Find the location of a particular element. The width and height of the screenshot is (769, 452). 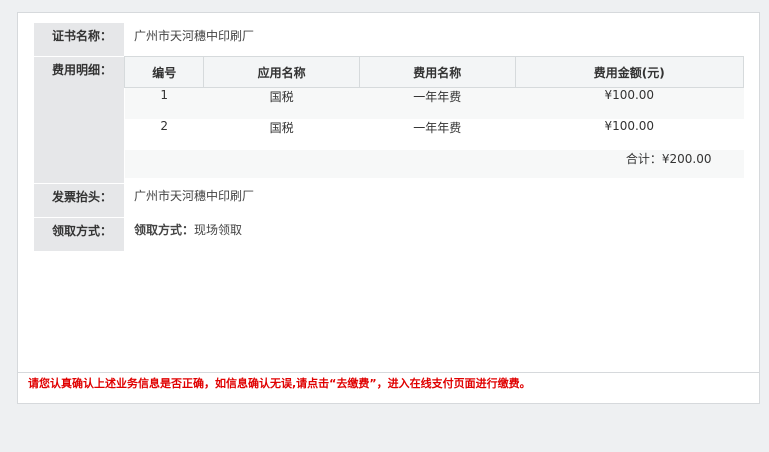

invoice-title-row: 发票抬头： 广州市天河穗中印刷厂 is located at coordinates (389, 200).